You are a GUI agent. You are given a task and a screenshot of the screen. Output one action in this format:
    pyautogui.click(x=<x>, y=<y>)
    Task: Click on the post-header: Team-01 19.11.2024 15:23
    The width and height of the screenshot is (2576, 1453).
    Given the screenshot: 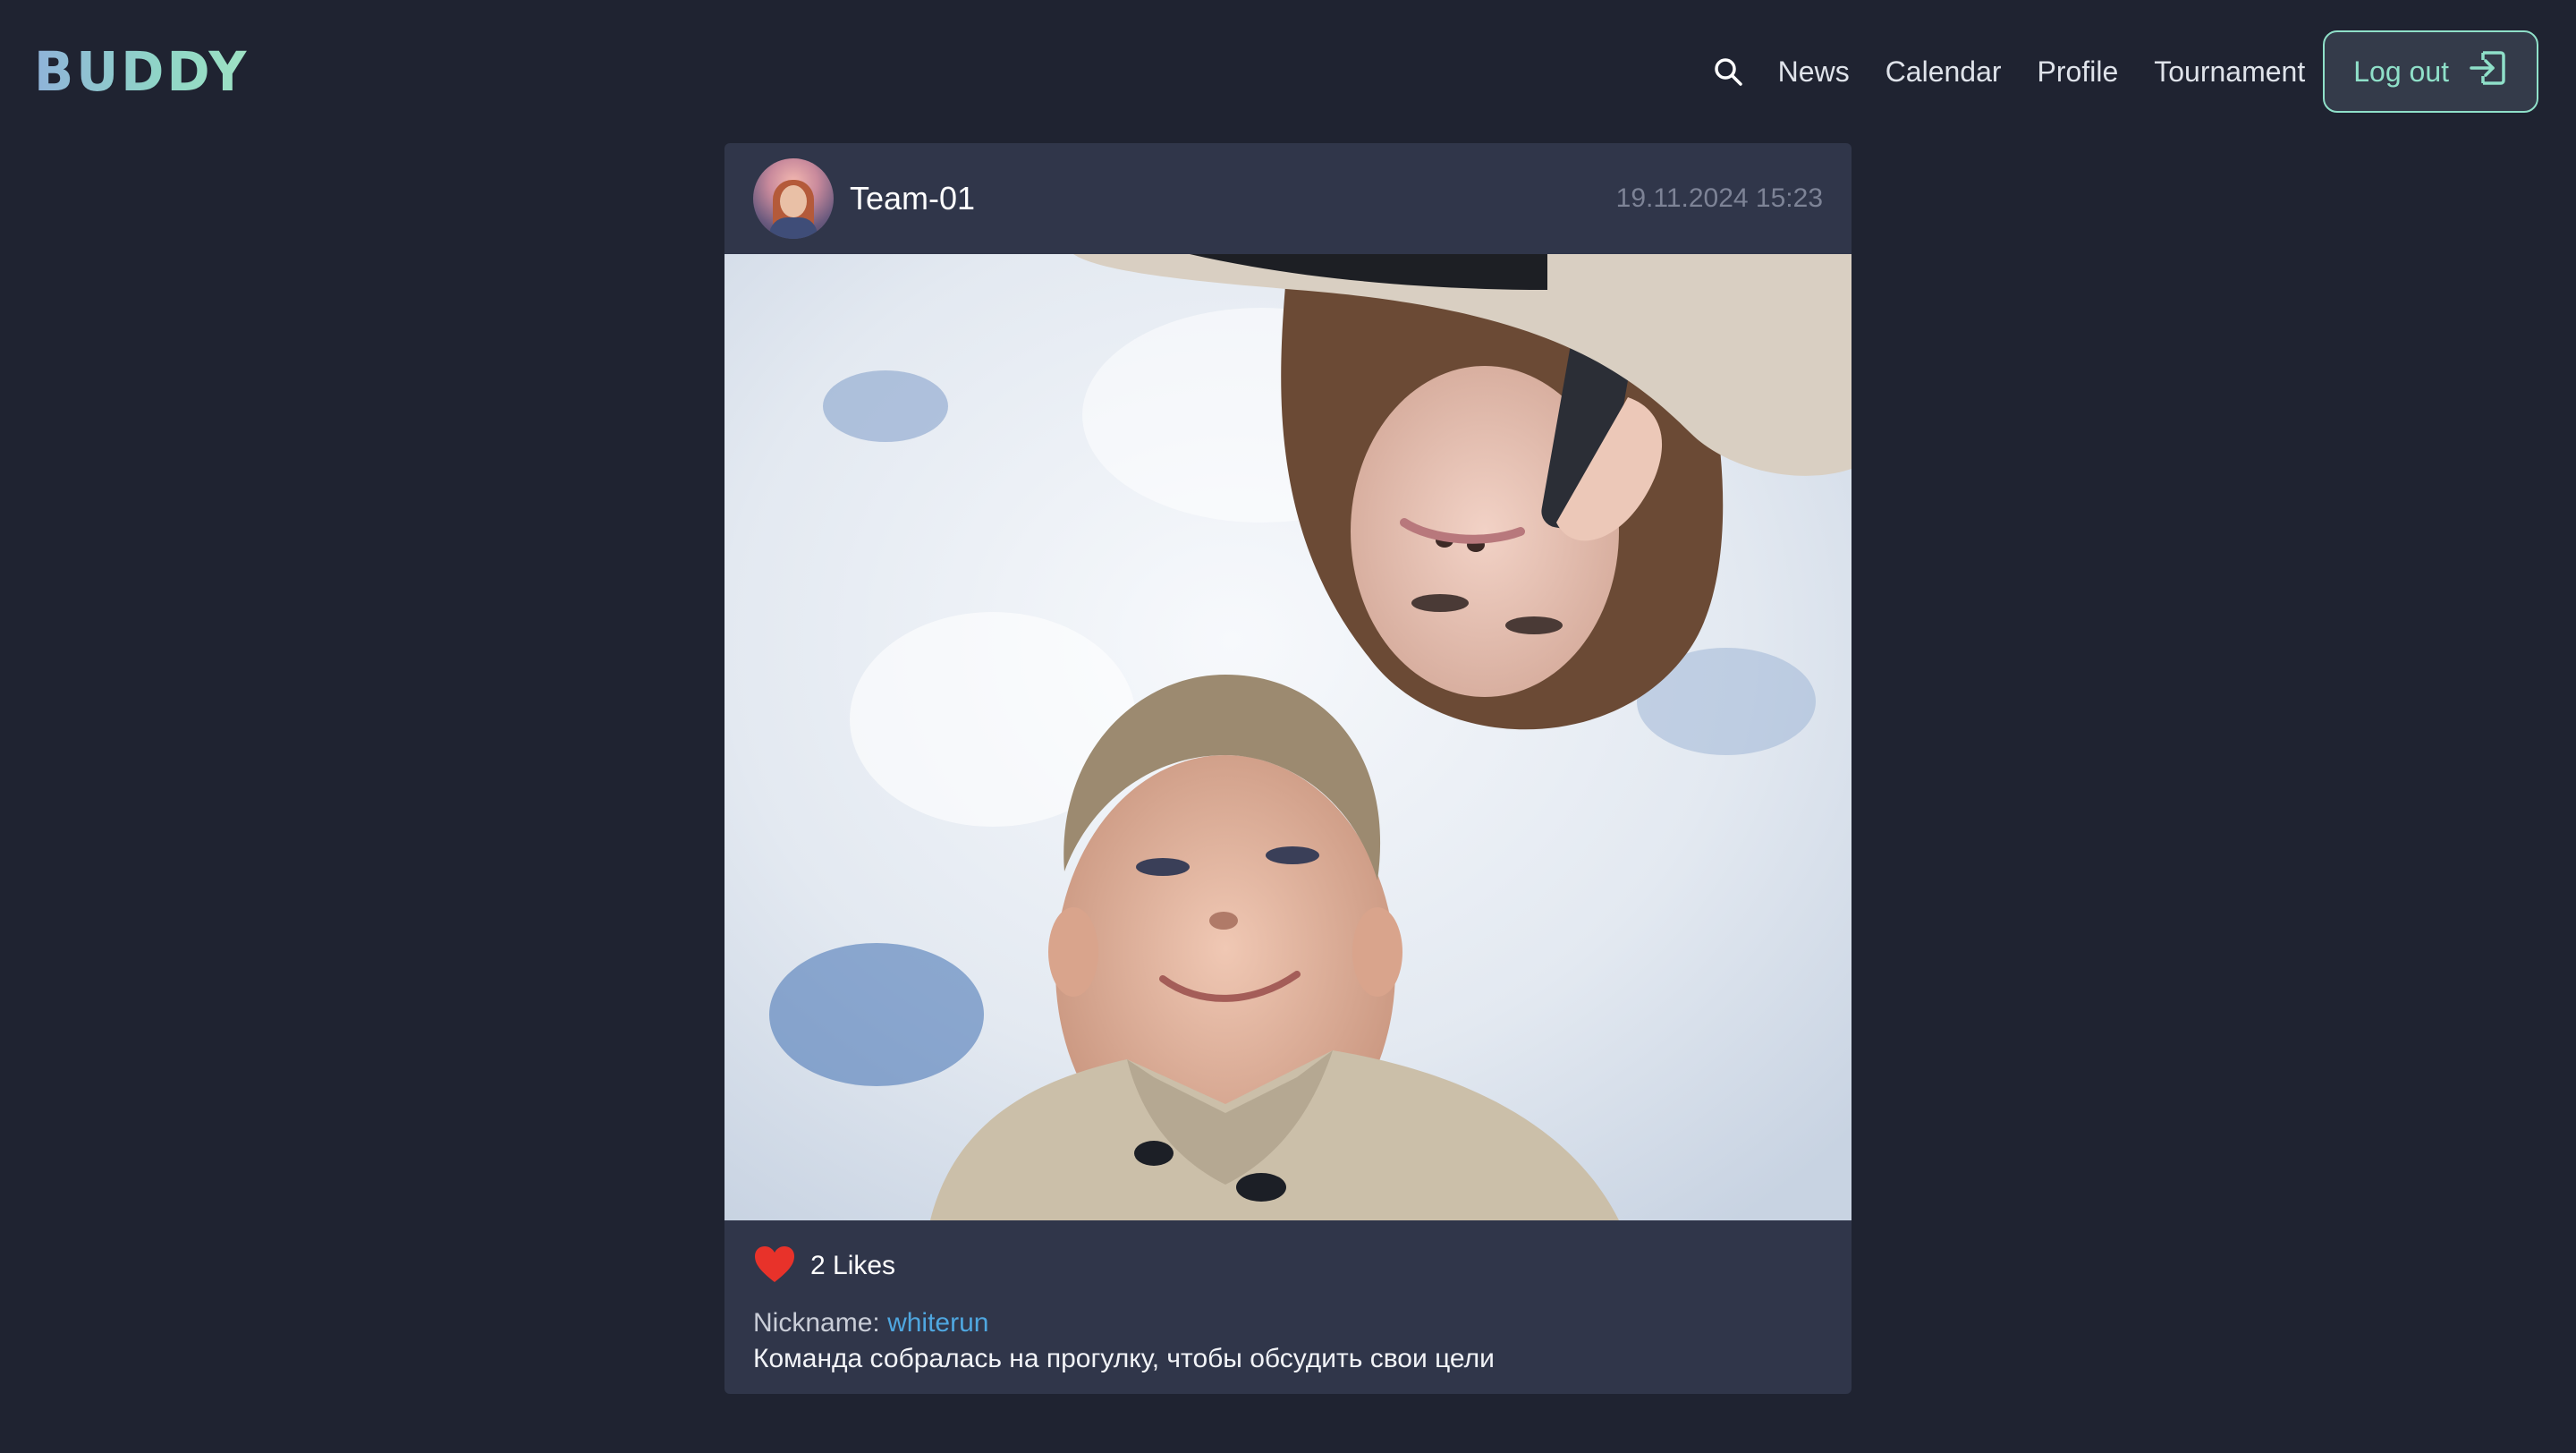 What is the action you would take?
    pyautogui.click(x=1288, y=198)
    